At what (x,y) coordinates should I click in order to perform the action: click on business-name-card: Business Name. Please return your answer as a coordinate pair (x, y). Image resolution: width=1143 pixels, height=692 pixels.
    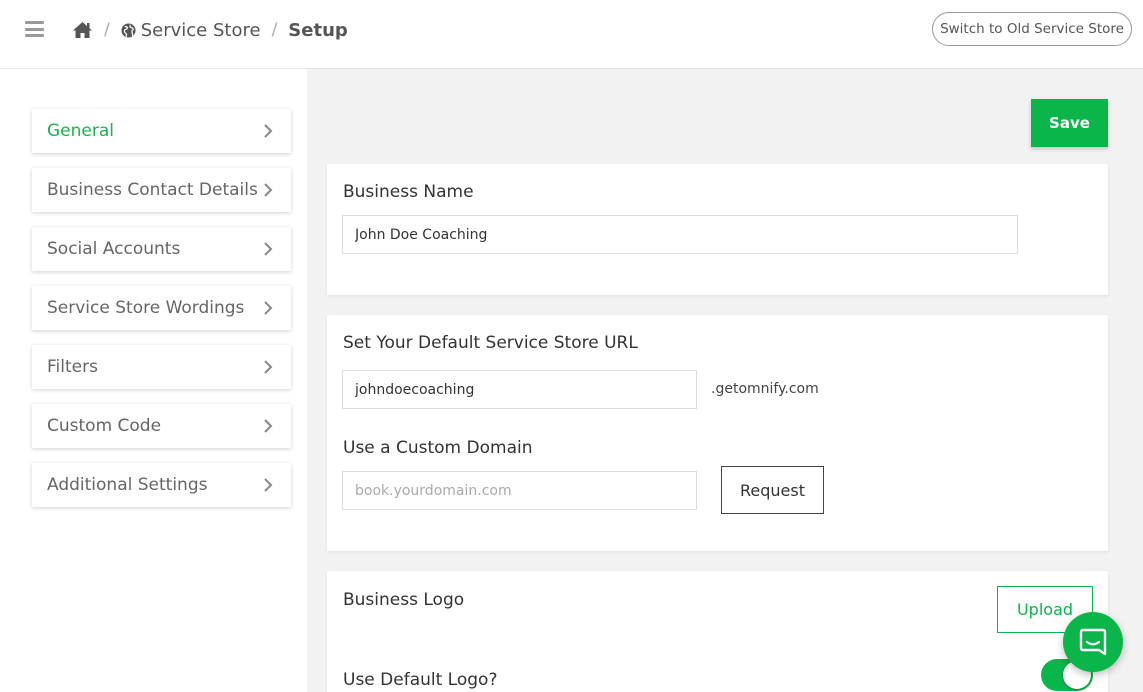
    Looking at the image, I should click on (717, 229).